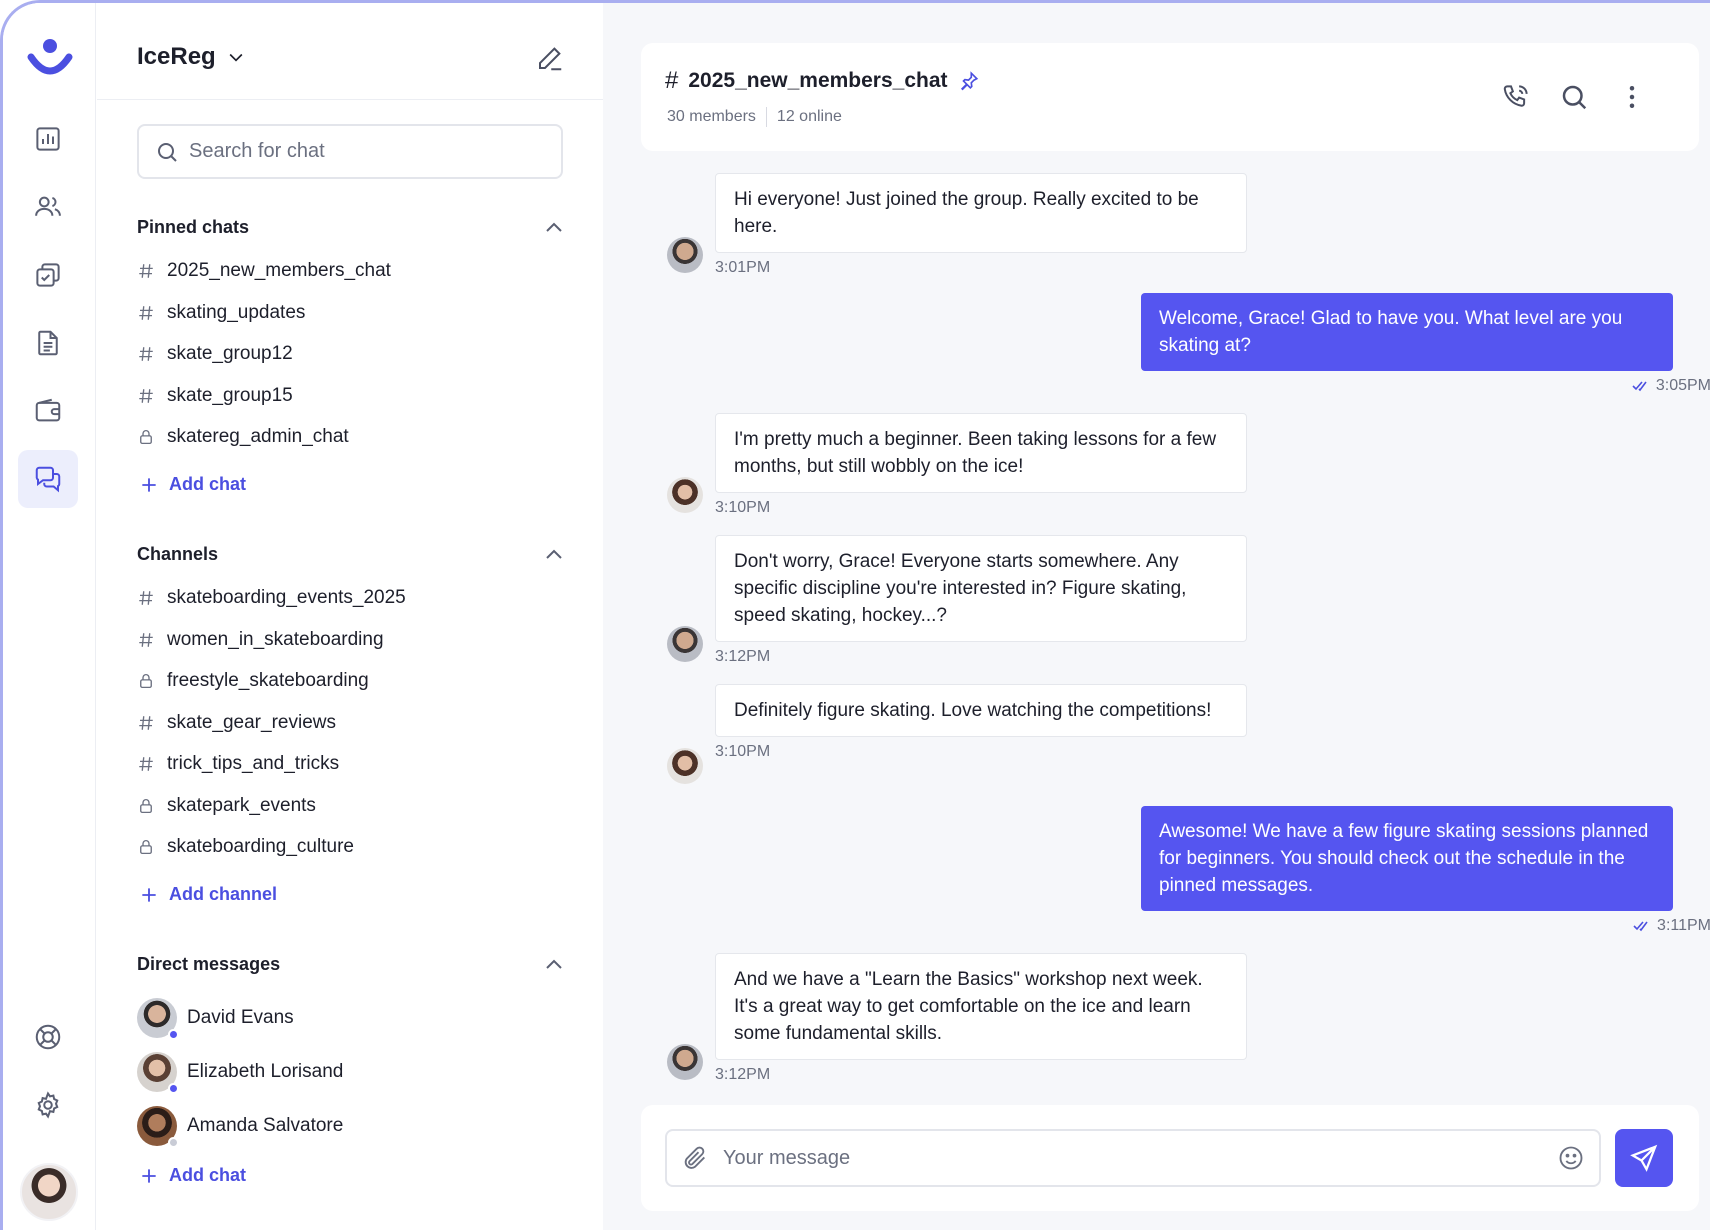 This screenshot has width=1710, height=1230. I want to click on emoji-smile-icon, so click(1571, 1158).